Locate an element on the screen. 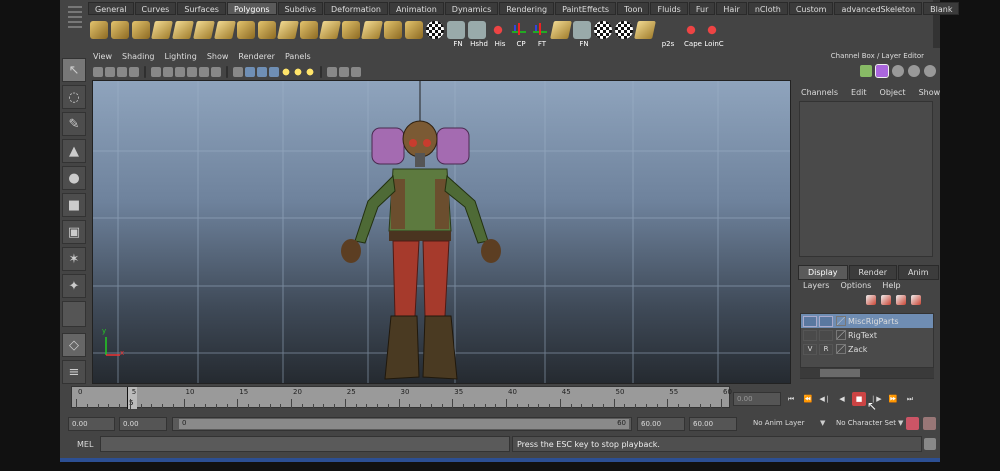  poly-append-icon is located at coordinates (351, 30).